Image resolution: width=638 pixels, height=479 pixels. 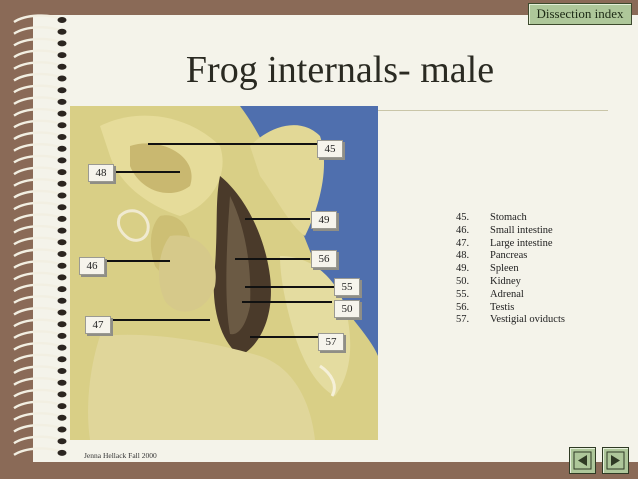 I want to click on callout-55: 55, so click(x=347, y=287).